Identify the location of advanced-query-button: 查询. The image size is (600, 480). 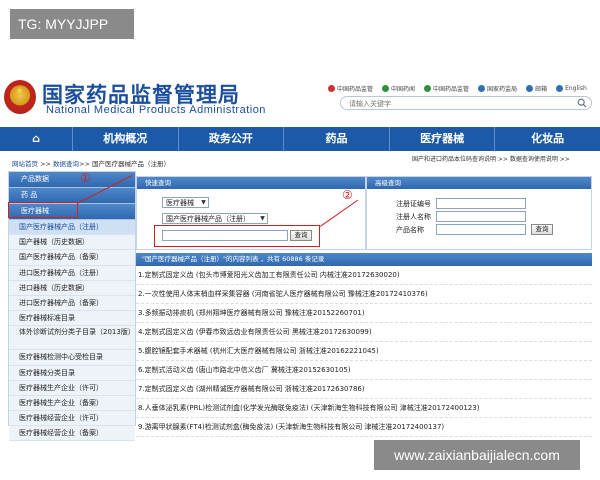
(542, 229).